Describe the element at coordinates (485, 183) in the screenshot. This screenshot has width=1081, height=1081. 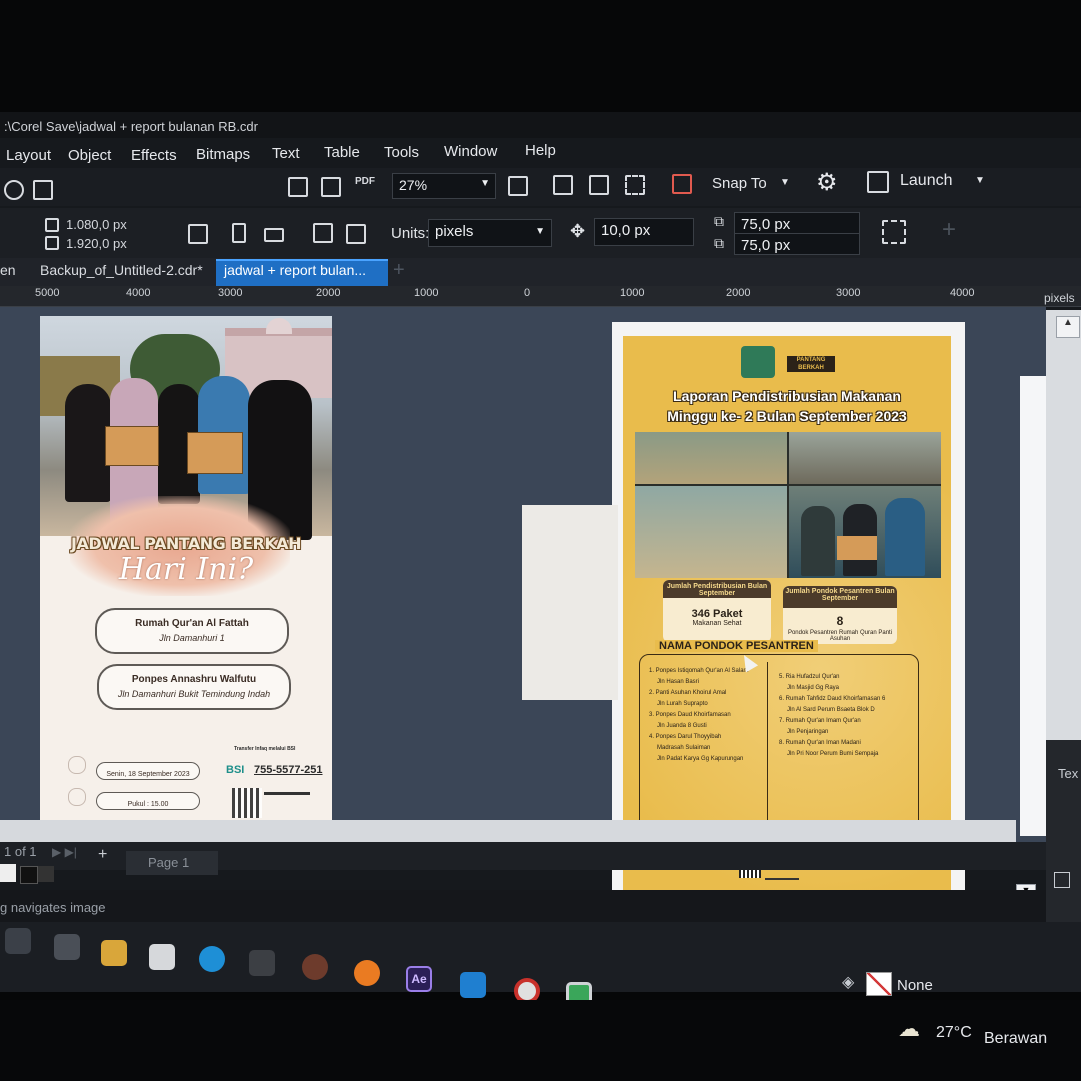
I see `chevron-down-icon: ▼` at that location.